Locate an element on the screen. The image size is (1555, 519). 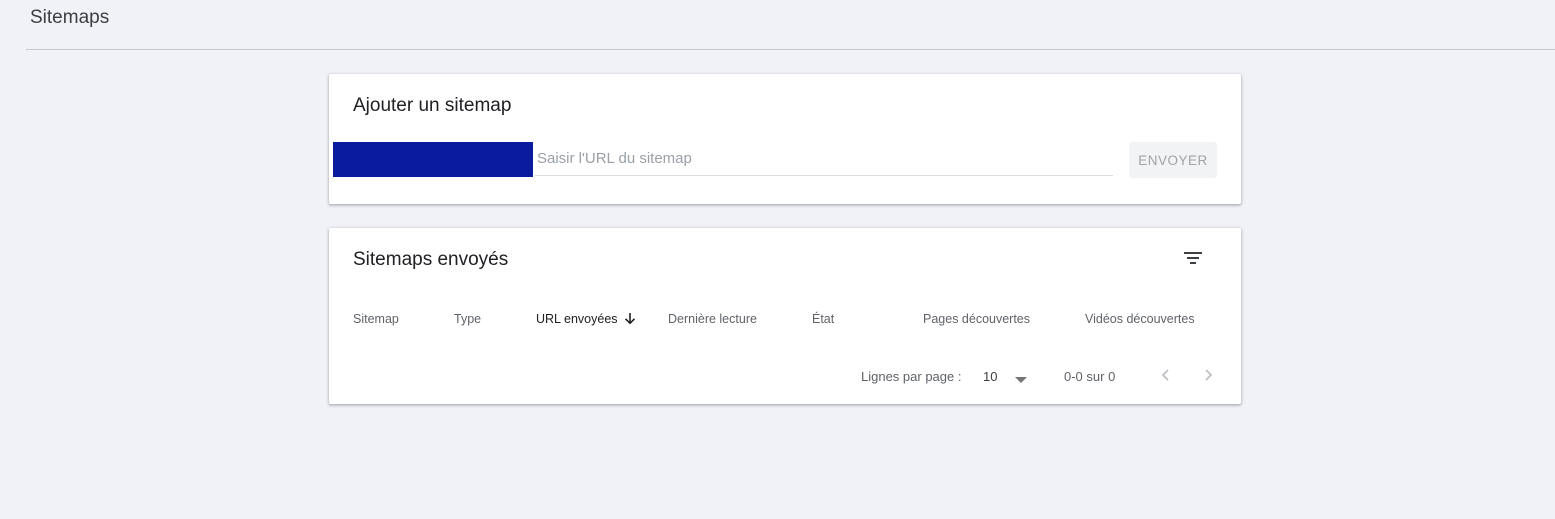
page-title: Sitemaps is located at coordinates (70, 17).